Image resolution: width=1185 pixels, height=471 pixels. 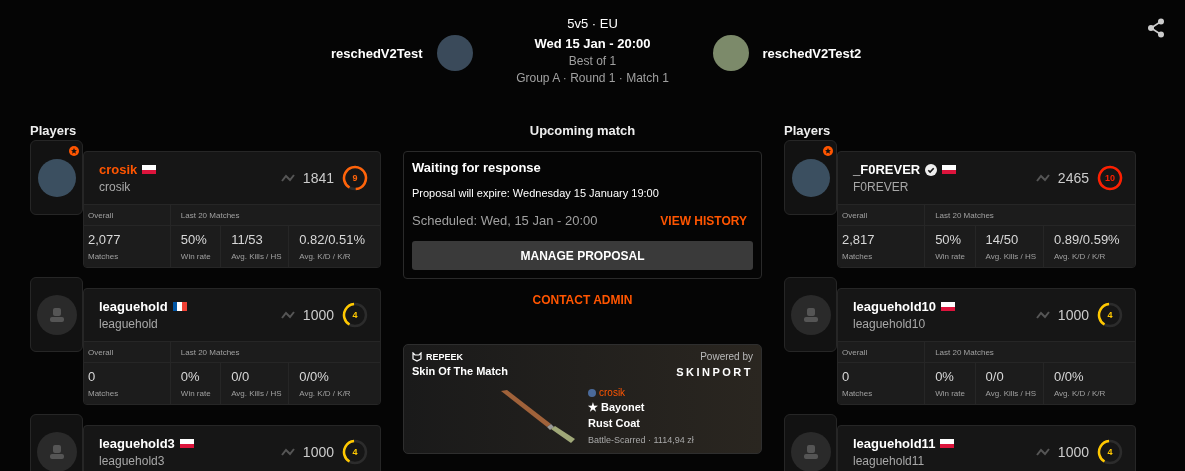 I want to click on players-title: Players, so click(x=54, y=131).